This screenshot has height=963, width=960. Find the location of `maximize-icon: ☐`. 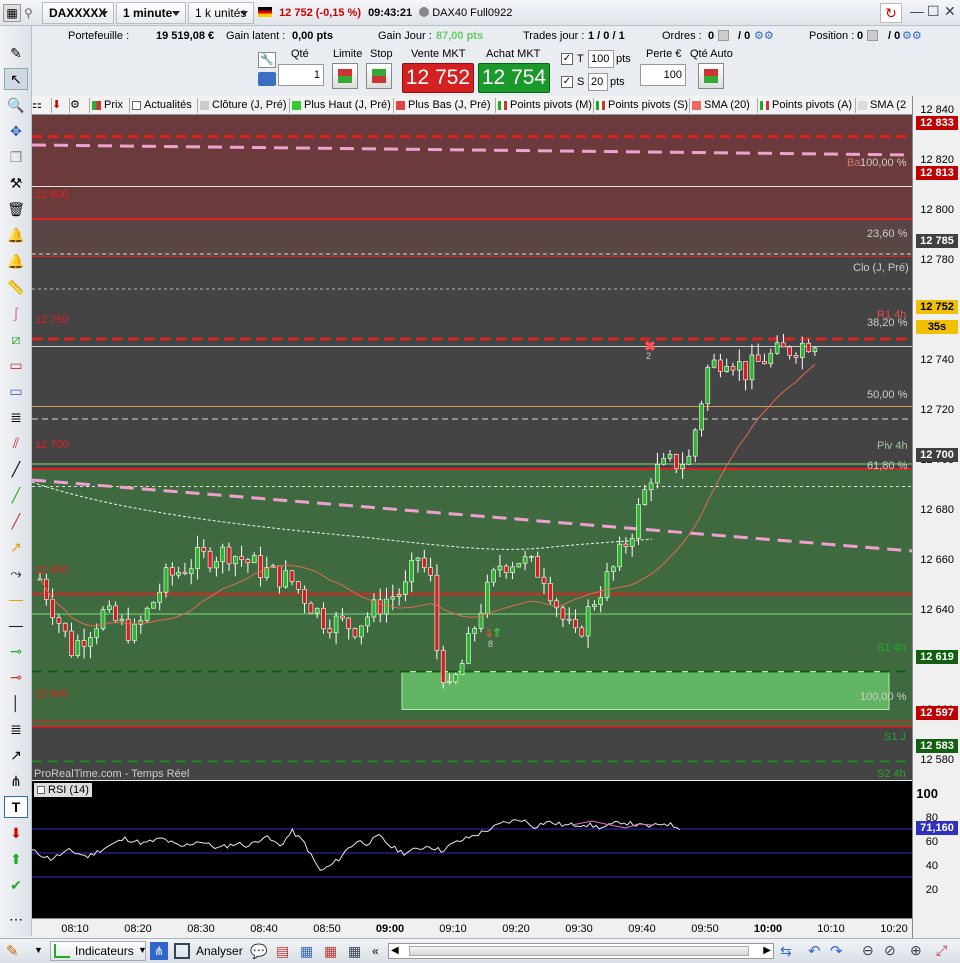

maximize-icon: ☐ is located at coordinates (933, 11).